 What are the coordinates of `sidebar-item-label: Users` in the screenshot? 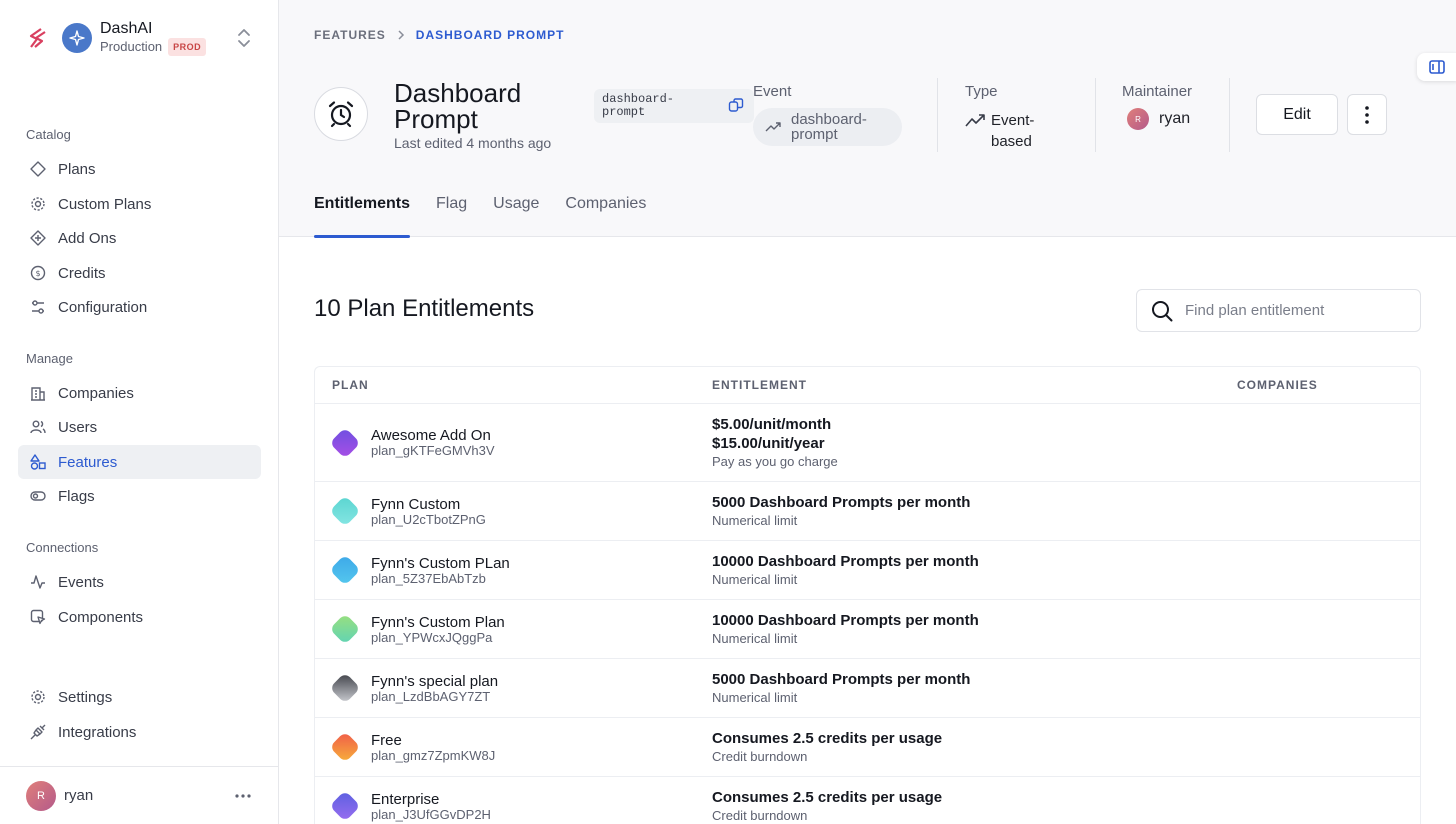 It's located at (78, 427).